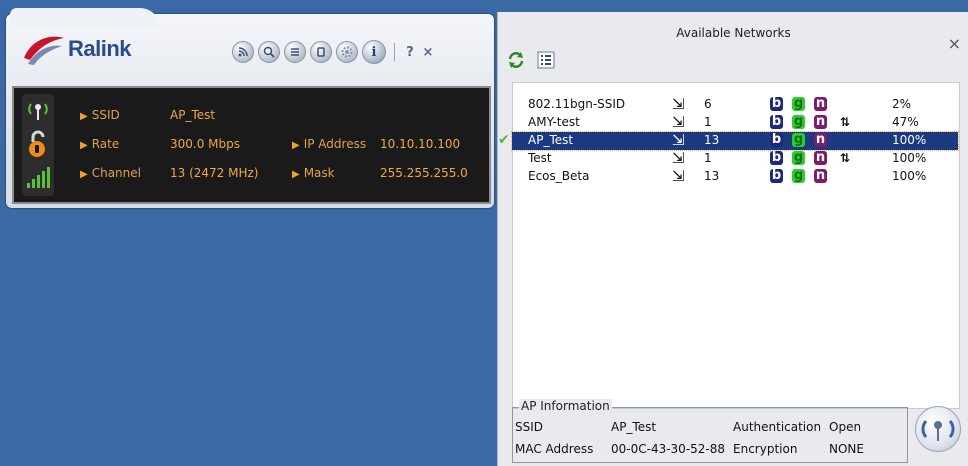  What do you see at coordinates (347, 52) in the screenshot?
I see `gear-icon` at bounding box center [347, 52].